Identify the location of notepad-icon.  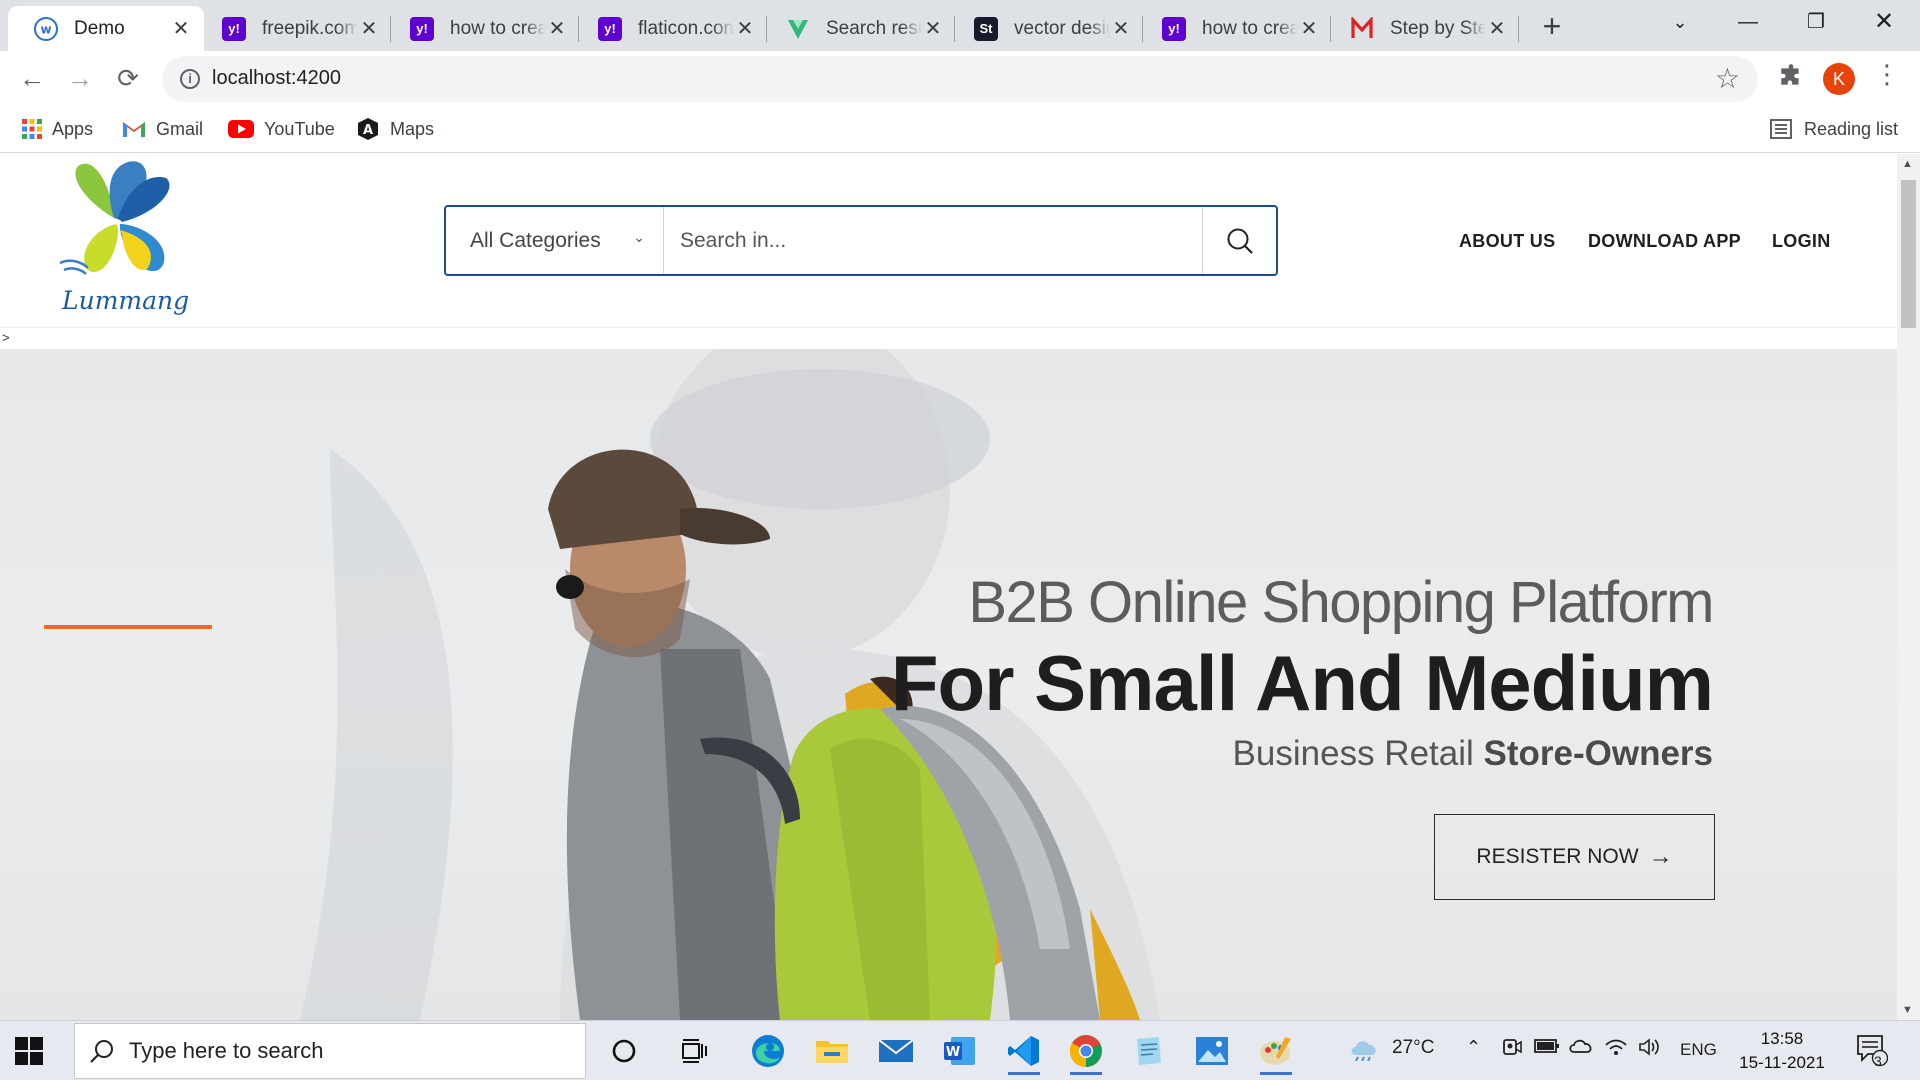
(1149, 1051).